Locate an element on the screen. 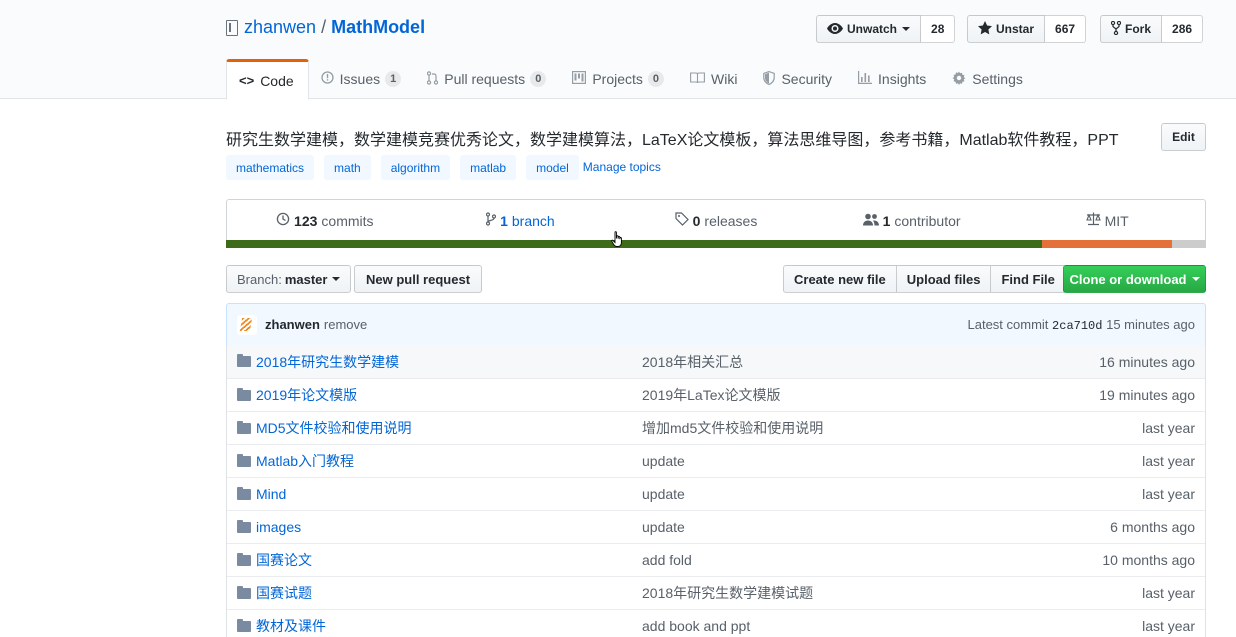  manage-topics-link: Manage topics is located at coordinates (622, 167).